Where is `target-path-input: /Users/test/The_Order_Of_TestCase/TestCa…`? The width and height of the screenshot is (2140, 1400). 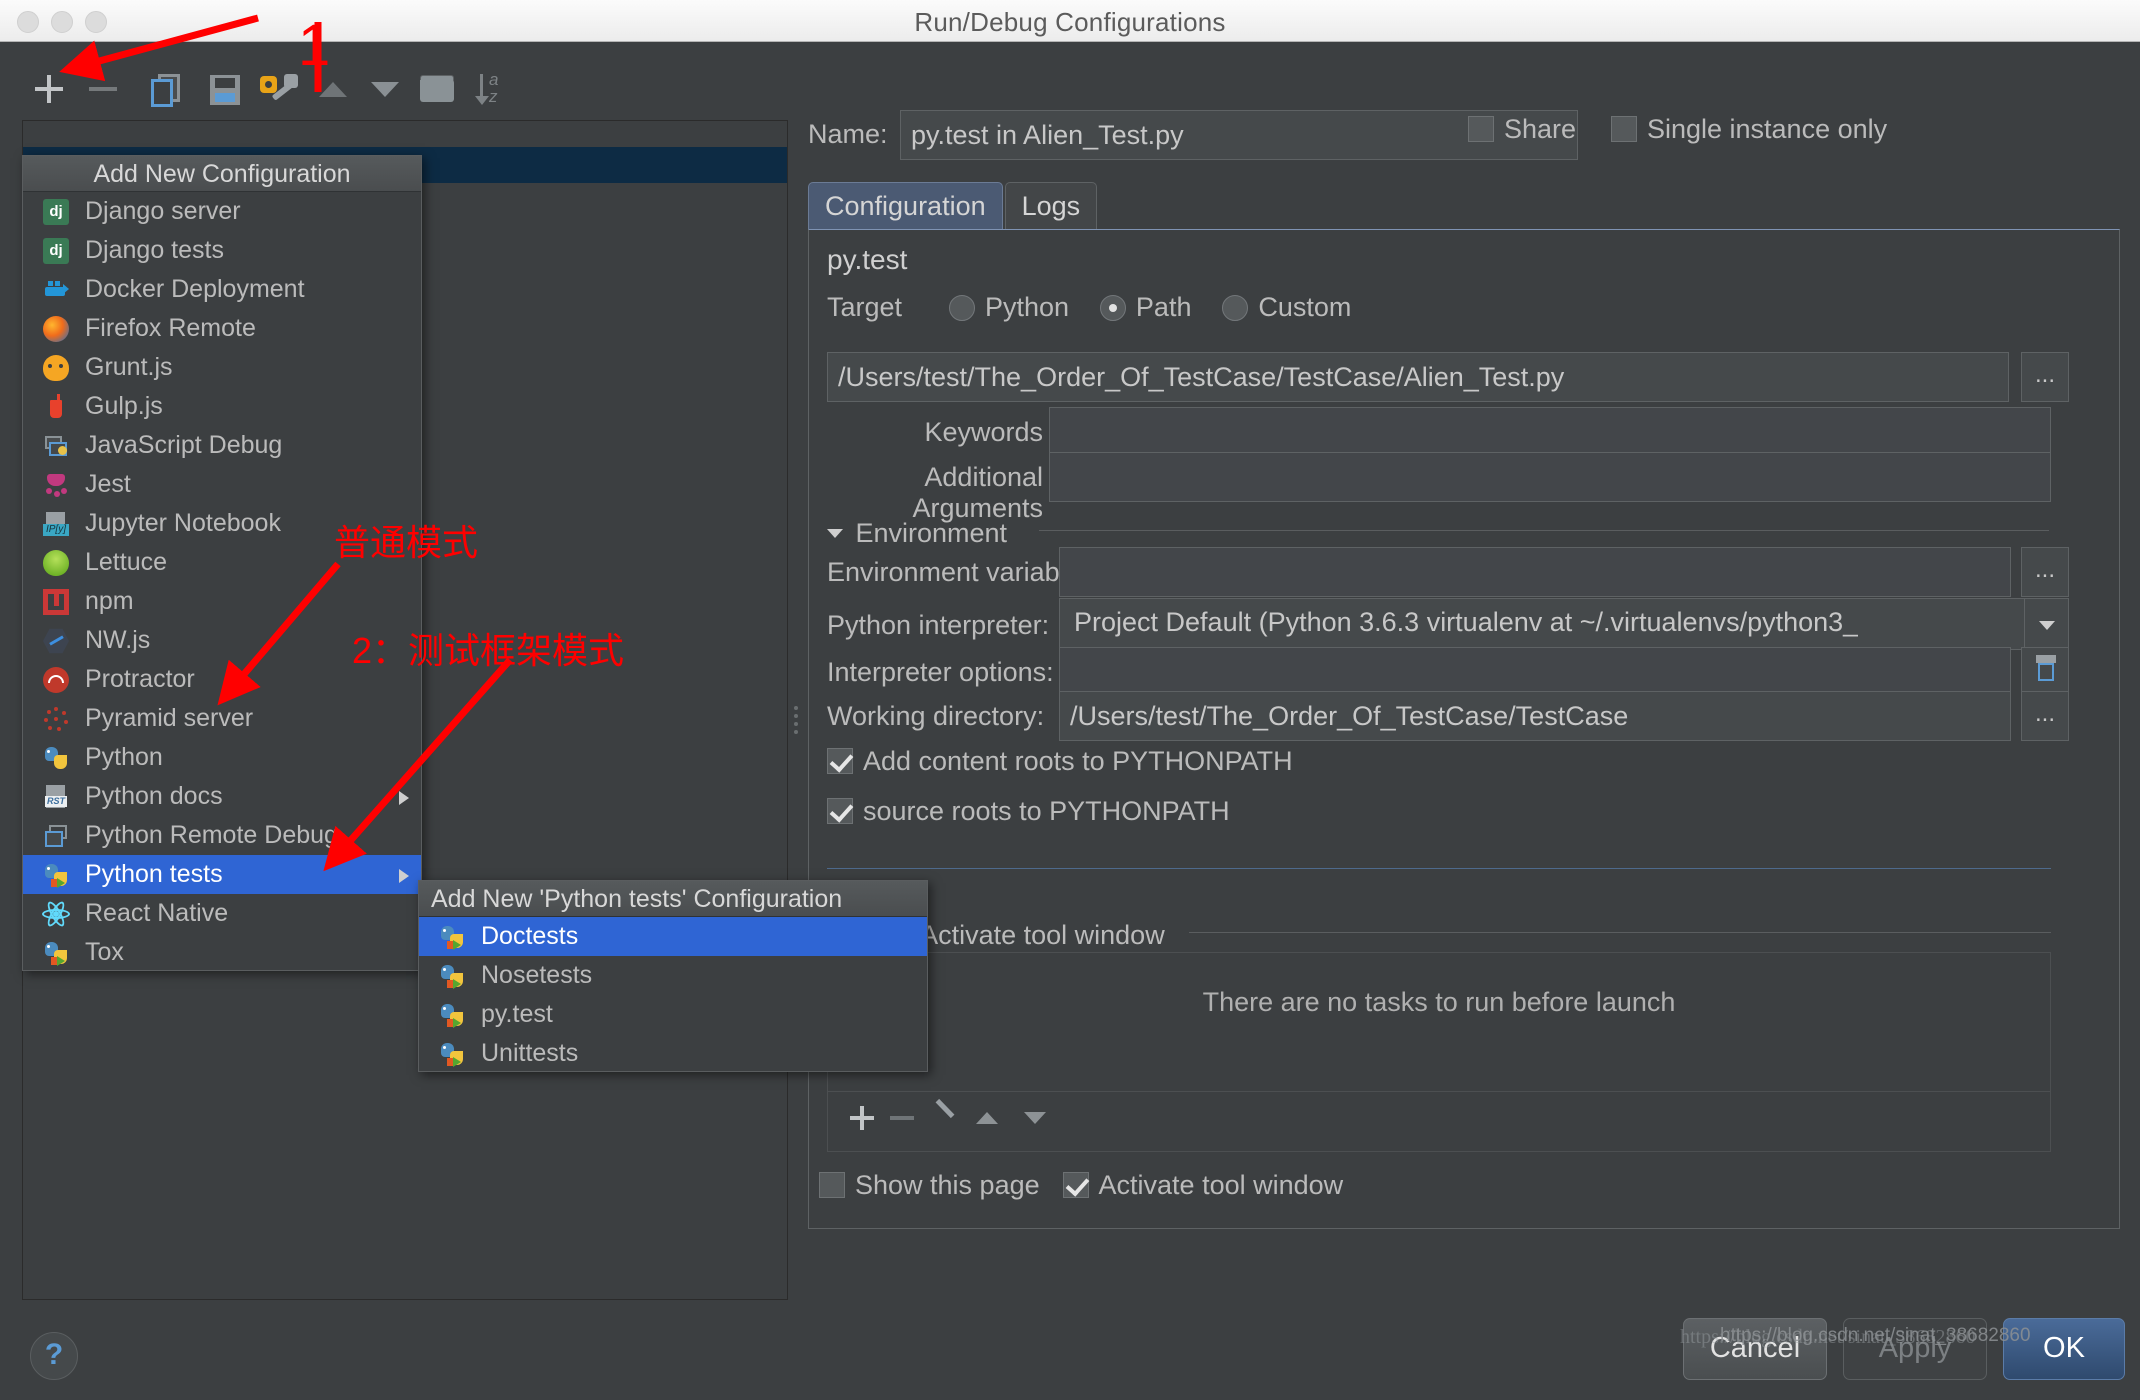
target-path-input: /Users/test/The_Order_Of_TestCase/TestCa… is located at coordinates (1418, 377).